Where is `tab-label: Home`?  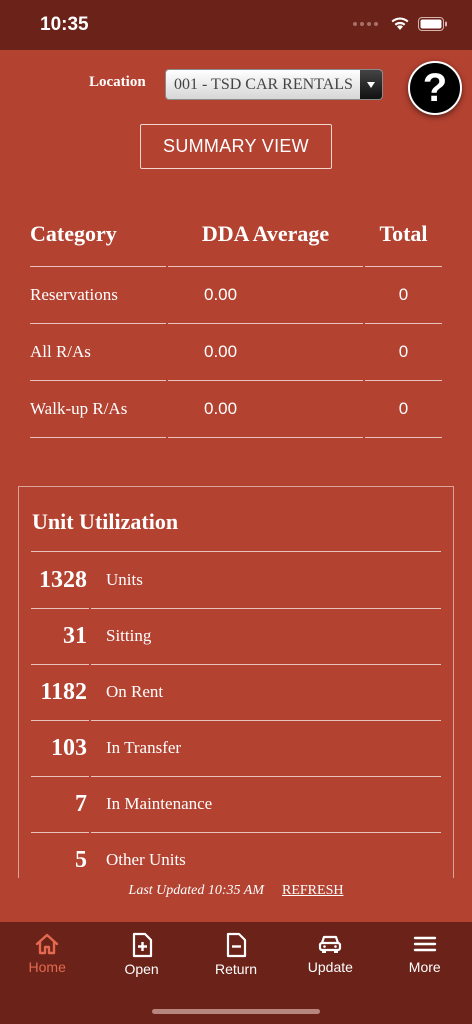
tab-label: Home is located at coordinates (47, 967).